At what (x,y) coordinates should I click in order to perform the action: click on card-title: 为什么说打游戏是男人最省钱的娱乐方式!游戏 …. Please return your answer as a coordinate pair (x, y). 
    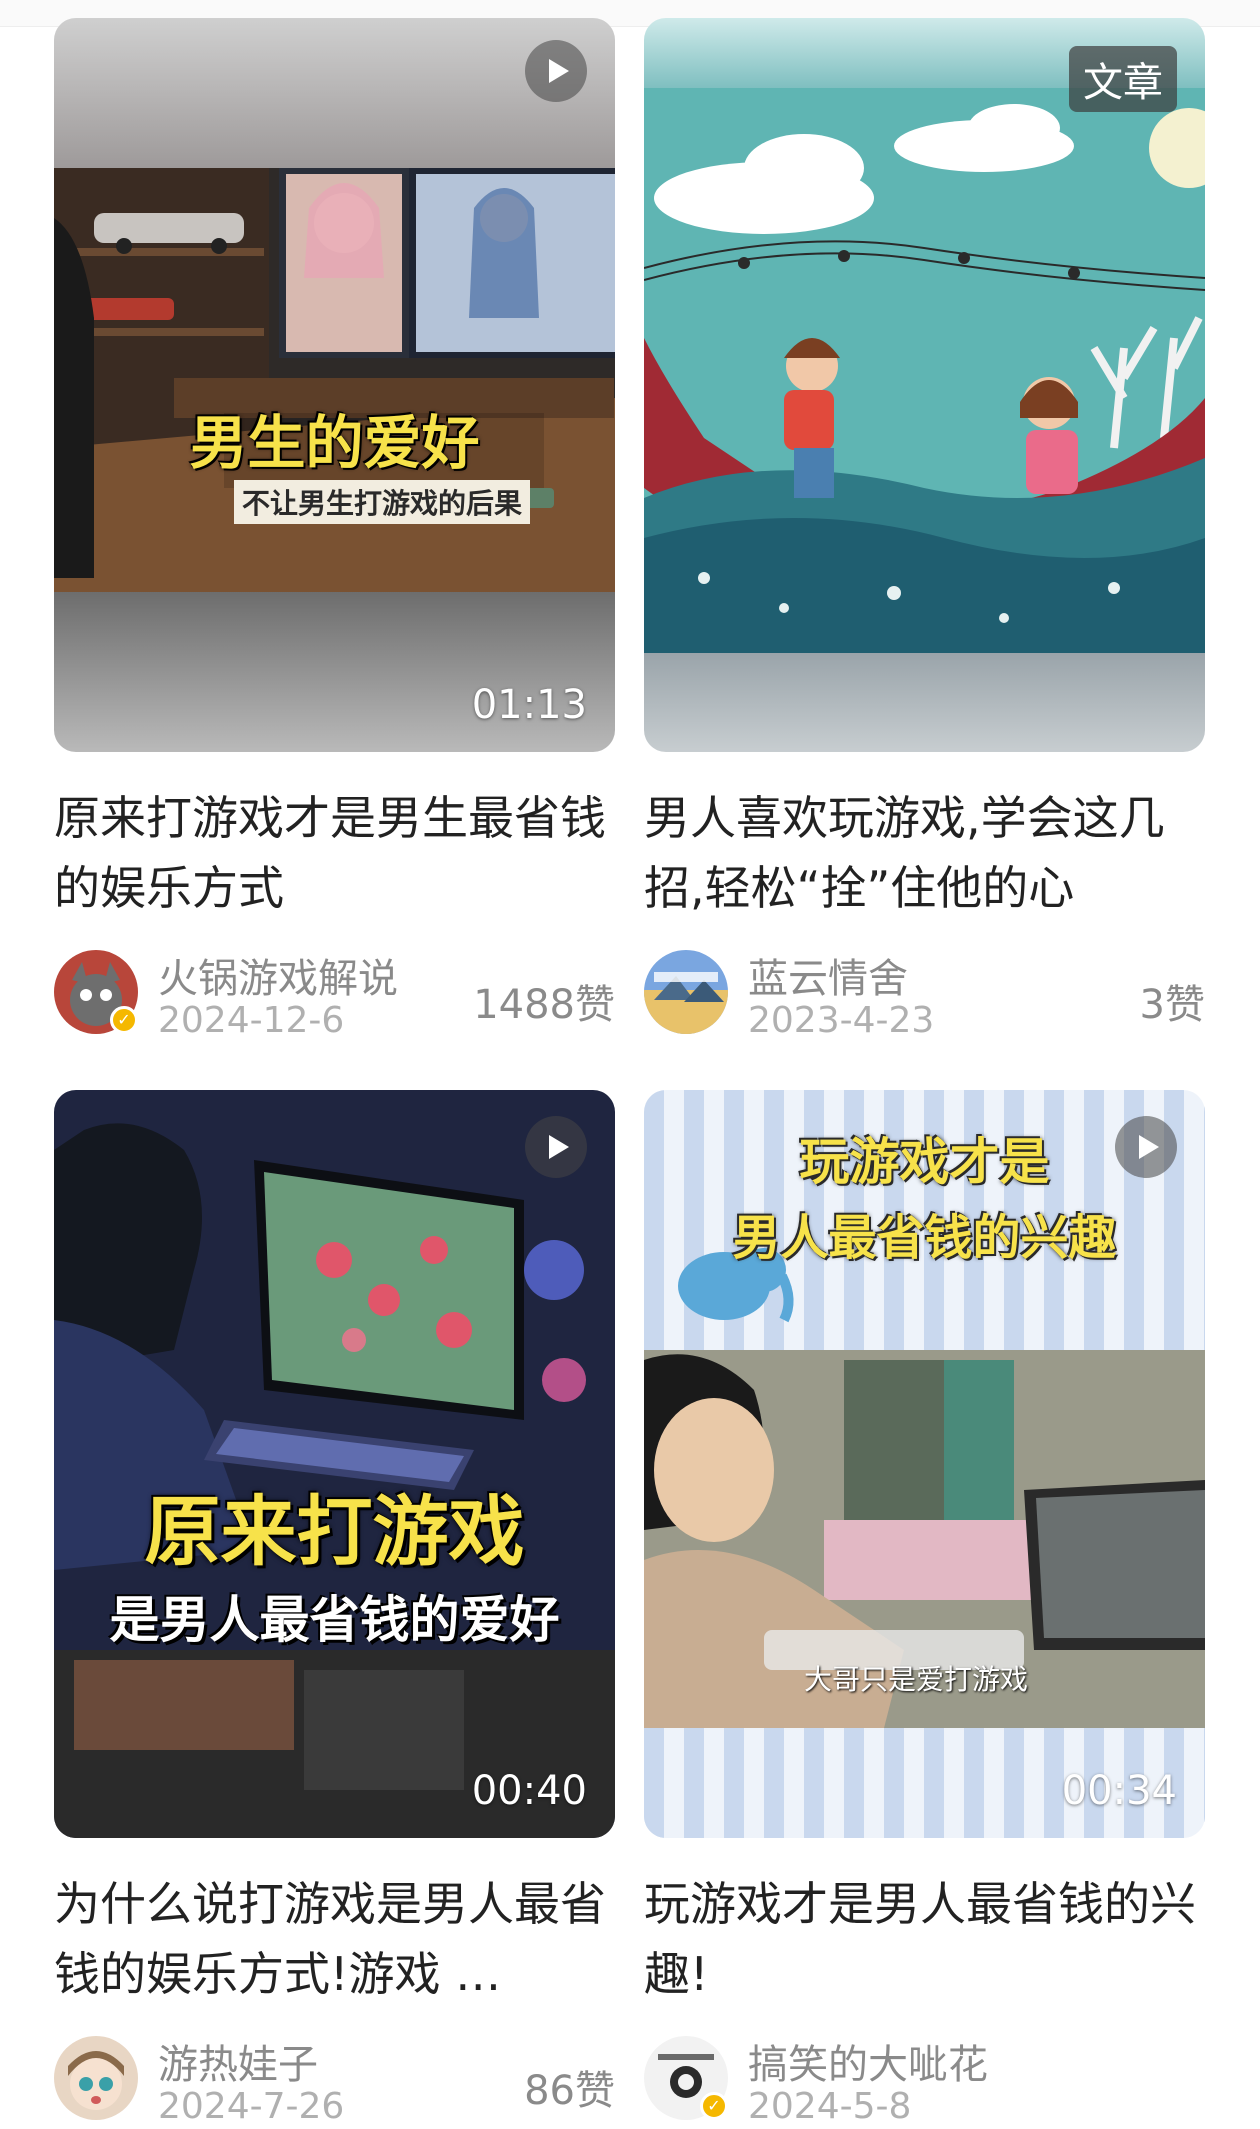
    Looking at the image, I should click on (334, 1939).